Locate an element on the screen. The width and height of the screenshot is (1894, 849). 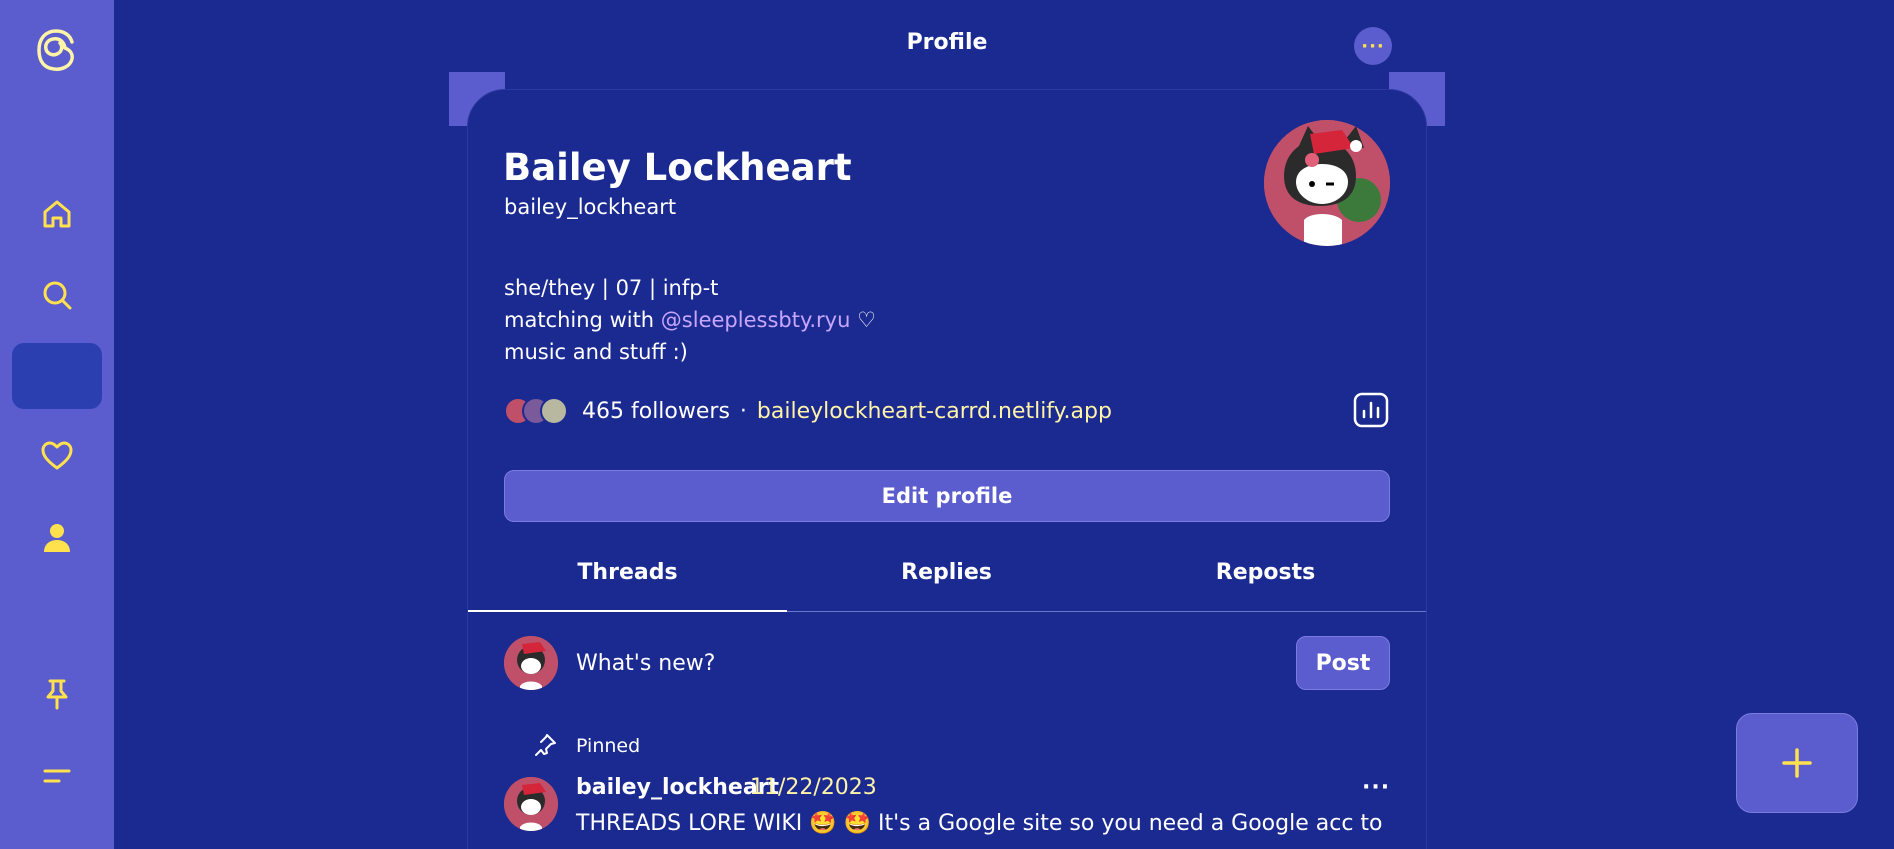
plus-icon is located at coordinates (1797, 763).